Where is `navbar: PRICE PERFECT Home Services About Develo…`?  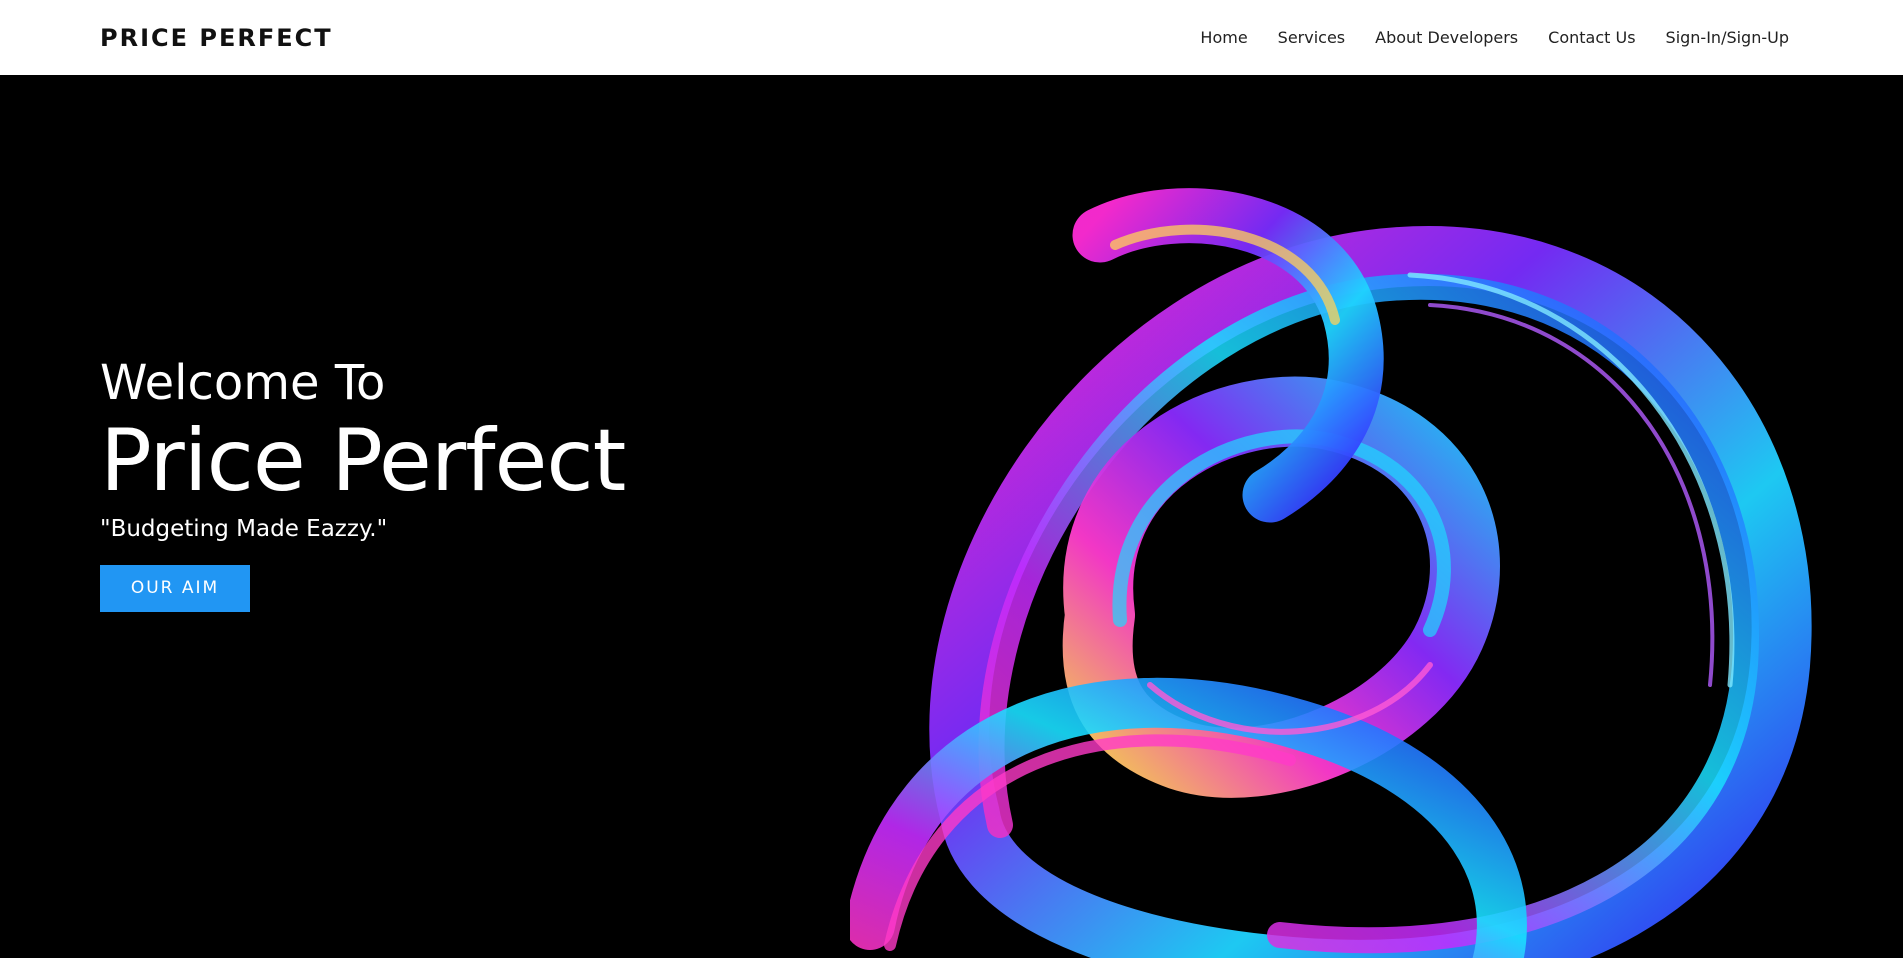 navbar: PRICE PERFECT Home Services About Develo… is located at coordinates (951, 37).